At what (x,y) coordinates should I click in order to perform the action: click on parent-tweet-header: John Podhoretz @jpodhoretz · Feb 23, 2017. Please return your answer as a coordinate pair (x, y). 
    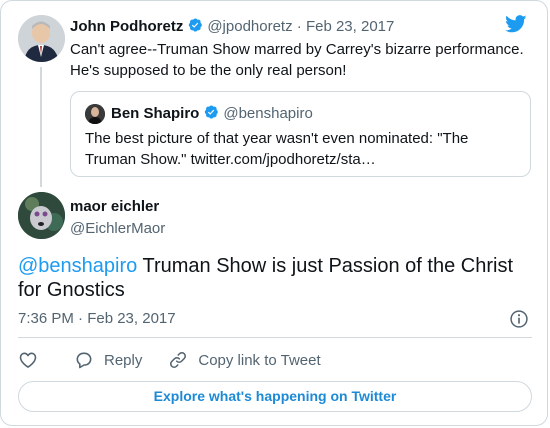
    Looking at the image, I should click on (232, 26).